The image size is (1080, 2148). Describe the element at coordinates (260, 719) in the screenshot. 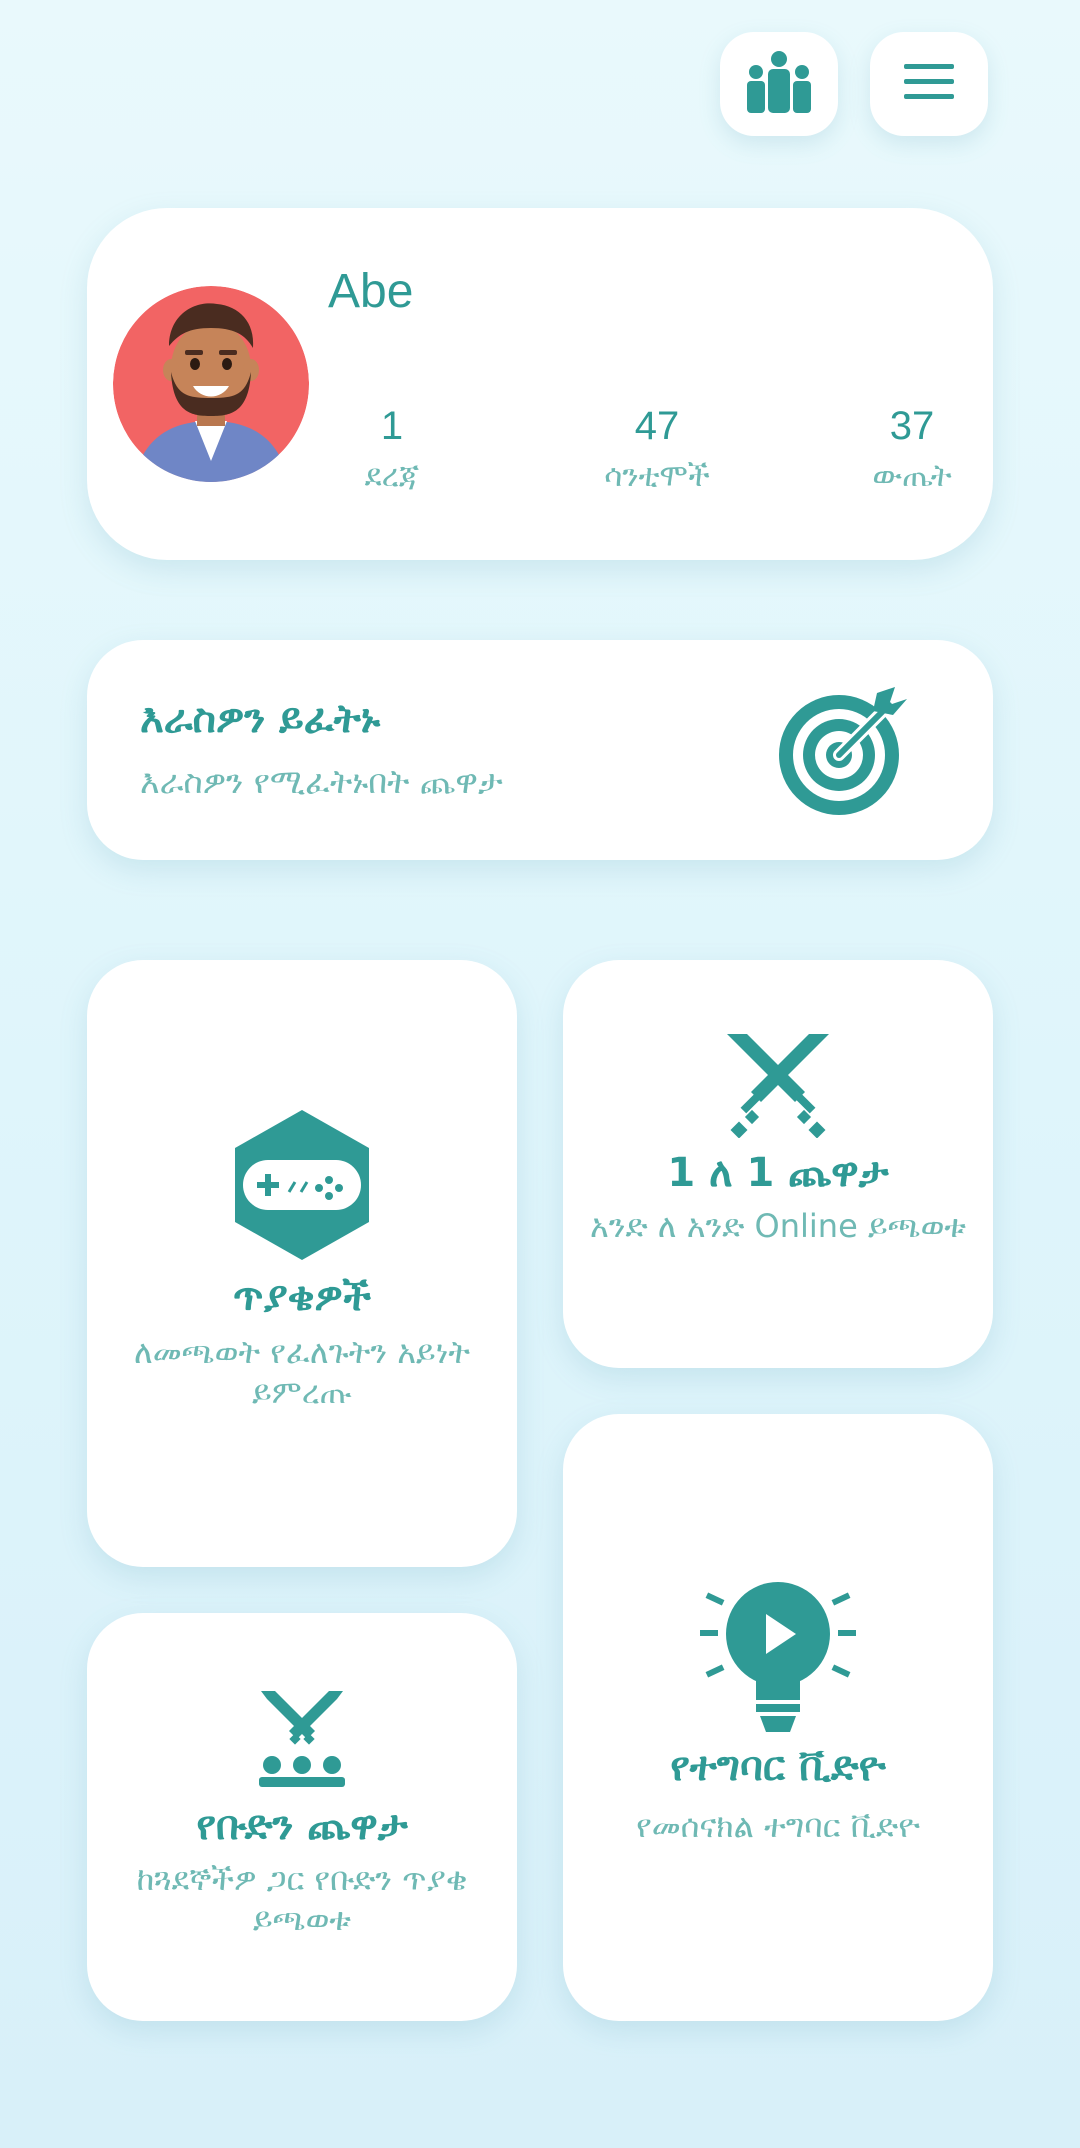

I see `challenge-title: እራስዎን ይፈትኑ` at that location.